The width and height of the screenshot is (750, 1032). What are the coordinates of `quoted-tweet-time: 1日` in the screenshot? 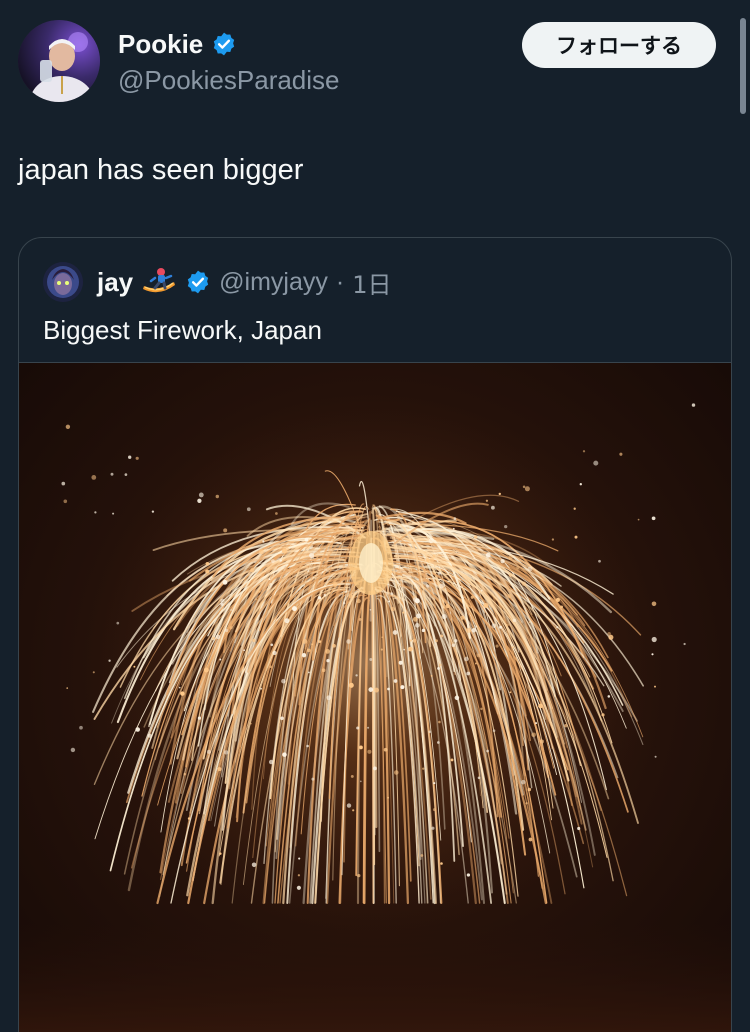 It's located at (371, 282).